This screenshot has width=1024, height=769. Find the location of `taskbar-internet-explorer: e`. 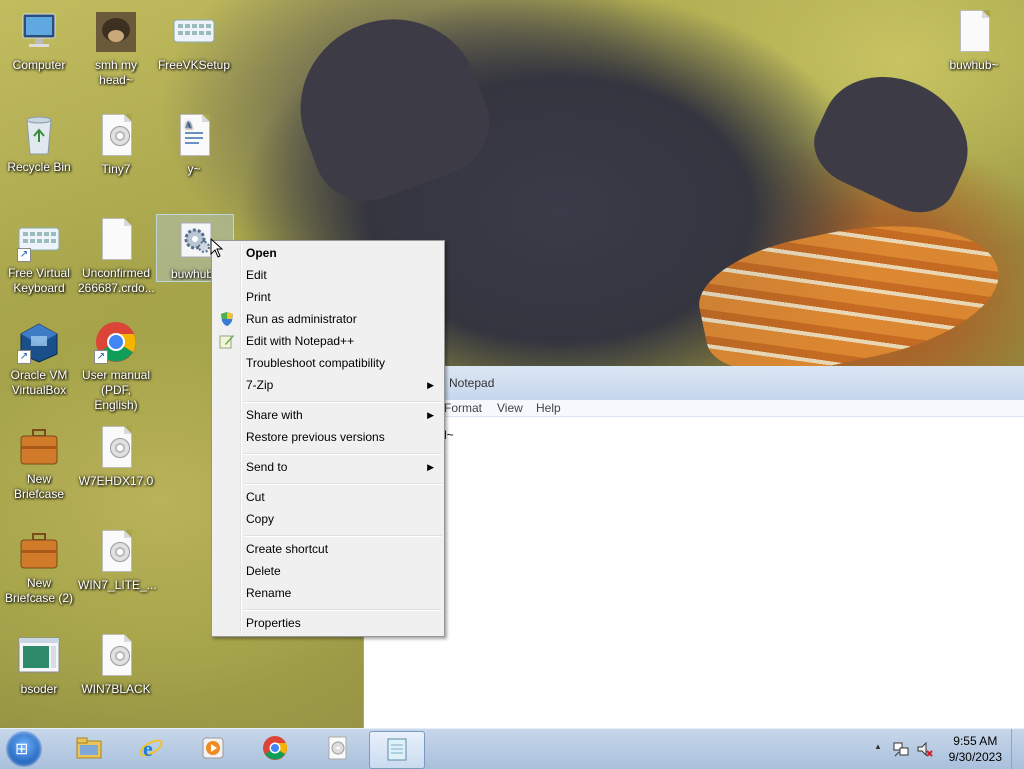

taskbar-internet-explorer: e is located at coordinates (151, 749).